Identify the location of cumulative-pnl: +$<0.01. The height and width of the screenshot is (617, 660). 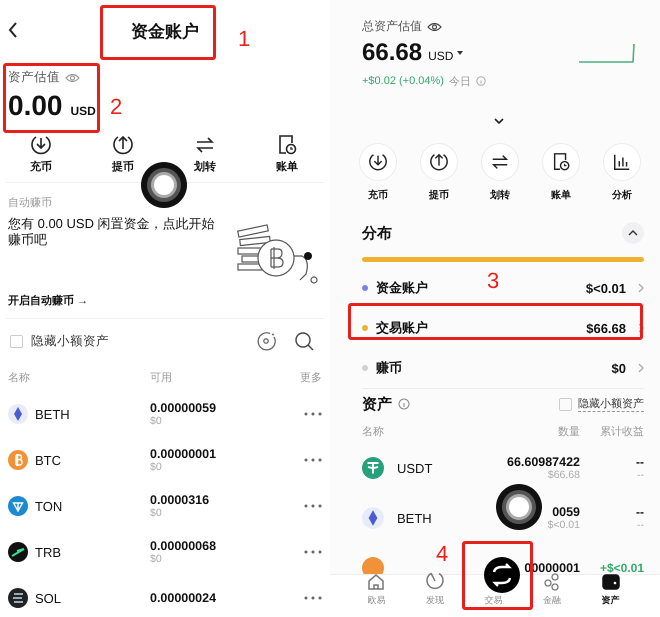
(622, 568).